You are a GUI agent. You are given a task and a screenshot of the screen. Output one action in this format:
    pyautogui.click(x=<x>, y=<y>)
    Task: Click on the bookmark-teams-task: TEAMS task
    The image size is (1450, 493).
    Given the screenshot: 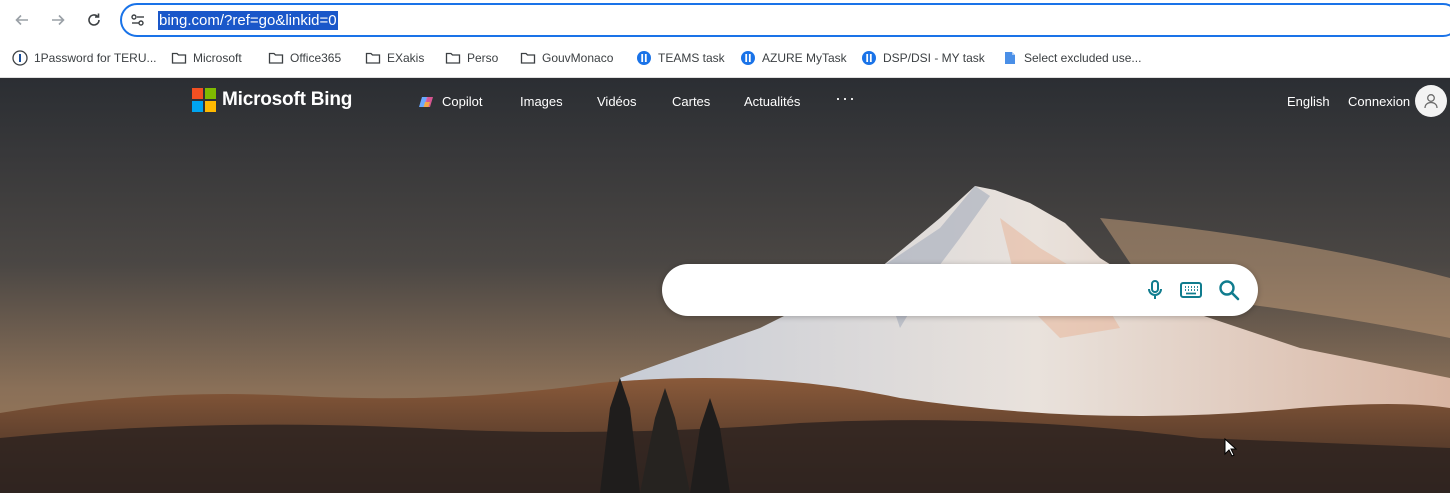 What is the action you would take?
    pyautogui.click(x=680, y=58)
    